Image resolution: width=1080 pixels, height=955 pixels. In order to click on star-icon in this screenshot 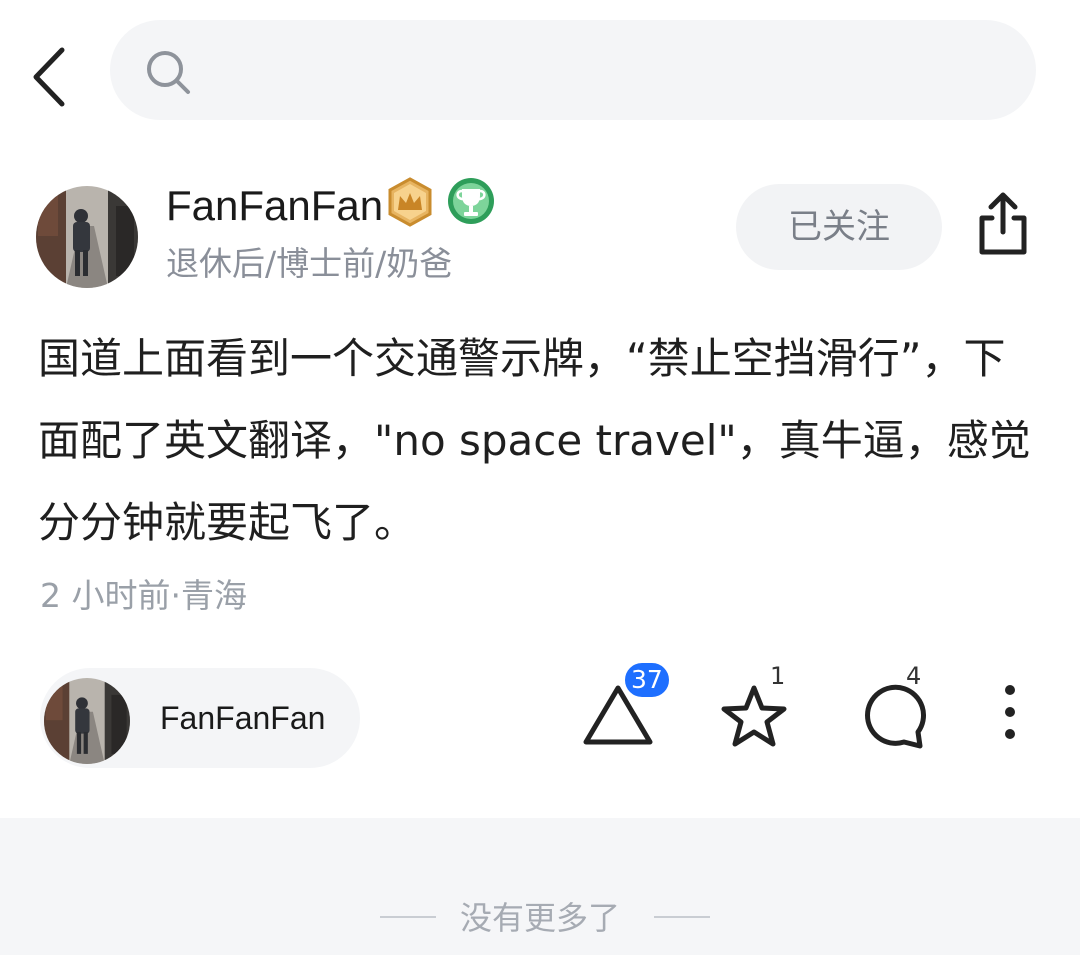, I will do `click(754, 716)`.